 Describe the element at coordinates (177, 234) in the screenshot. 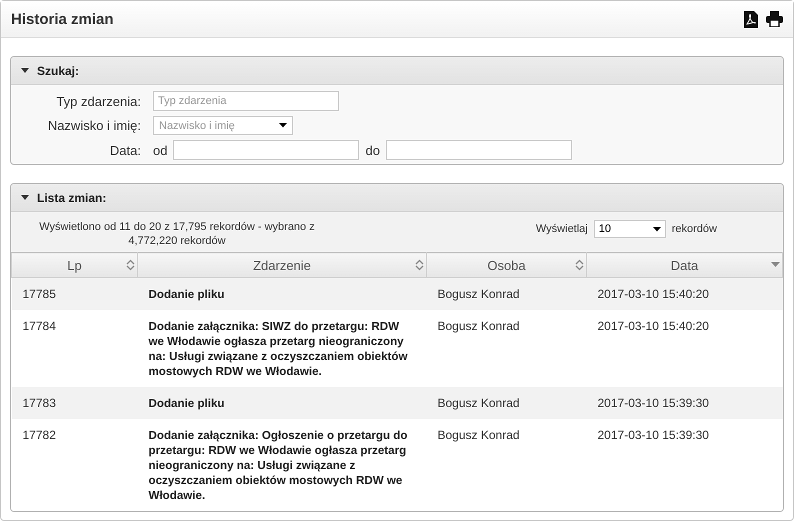

I see `records-info: Wyświetlono od 11 do 20 z 17,795 rekordów - wybrano z 4,772,220 rekordów` at that location.